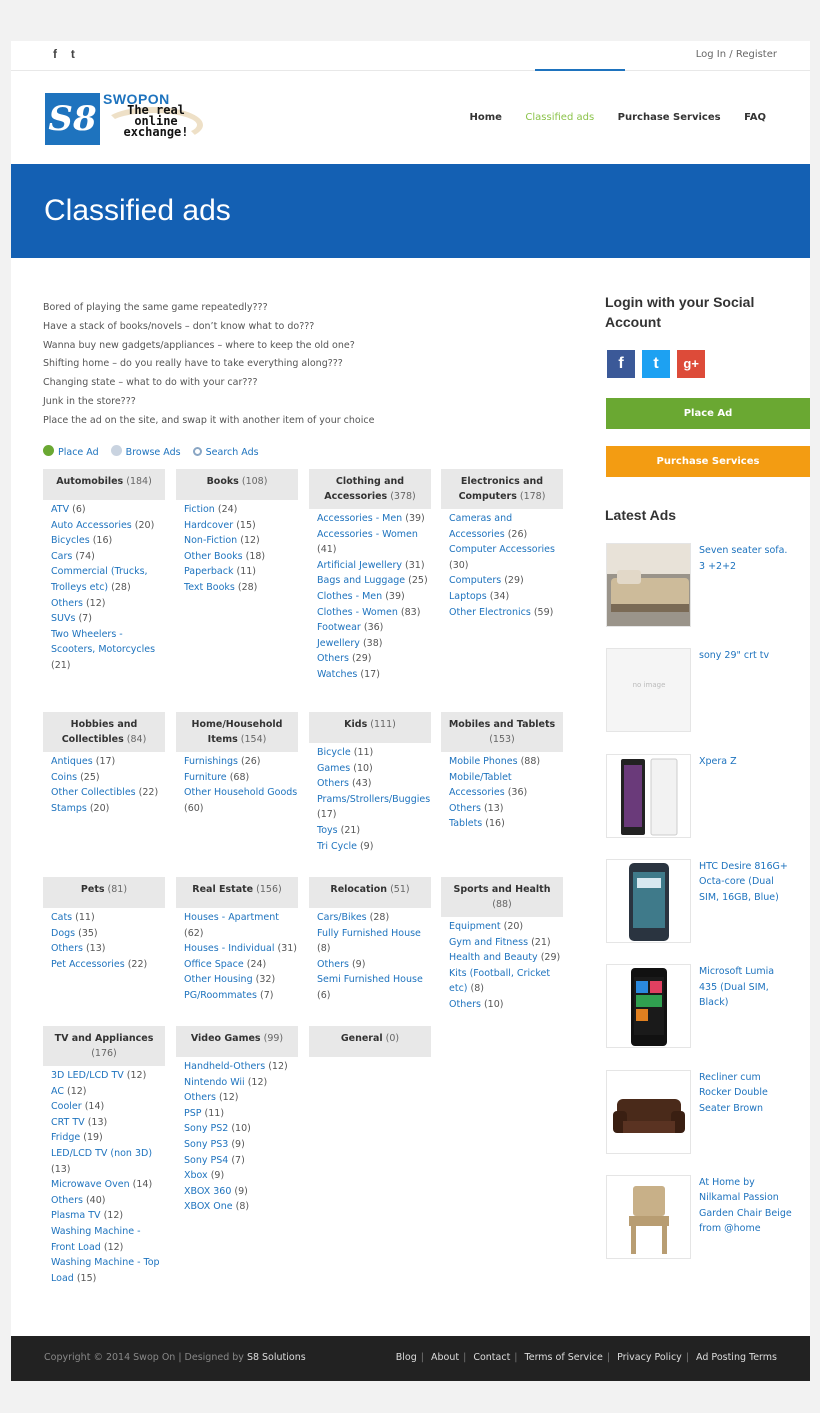 Image resolution: width=820 pixels, height=1413 pixels. What do you see at coordinates (60, 509) in the screenshot?
I see `subcategory-link: ATV` at bounding box center [60, 509].